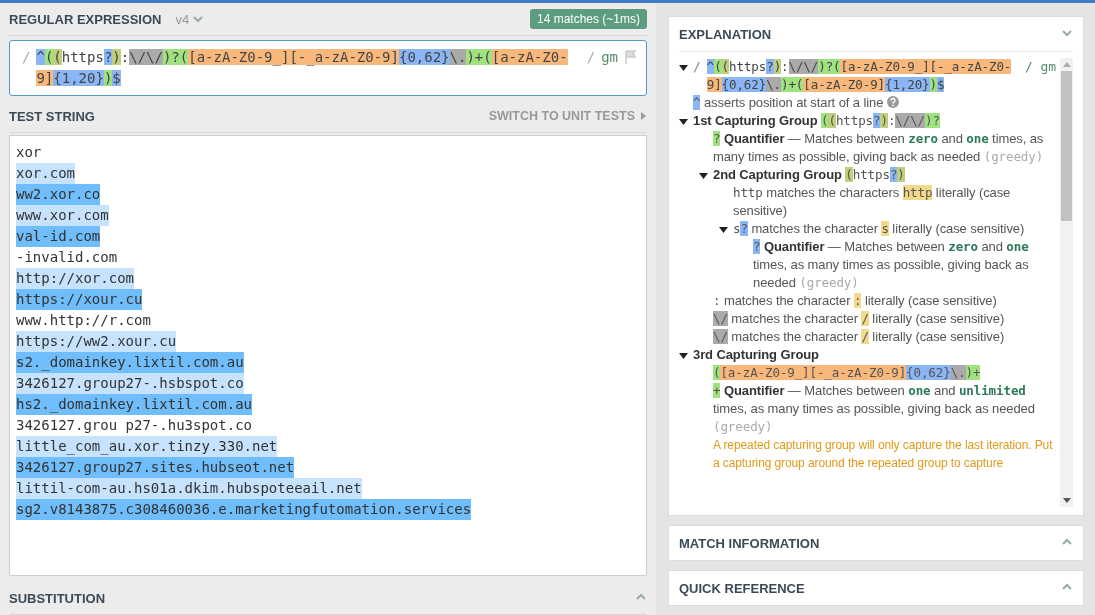  What do you see at coordinates (725, 34) in the screenshot?
I see `section-title: EXPLANATION` at bounding box center [725, 34].